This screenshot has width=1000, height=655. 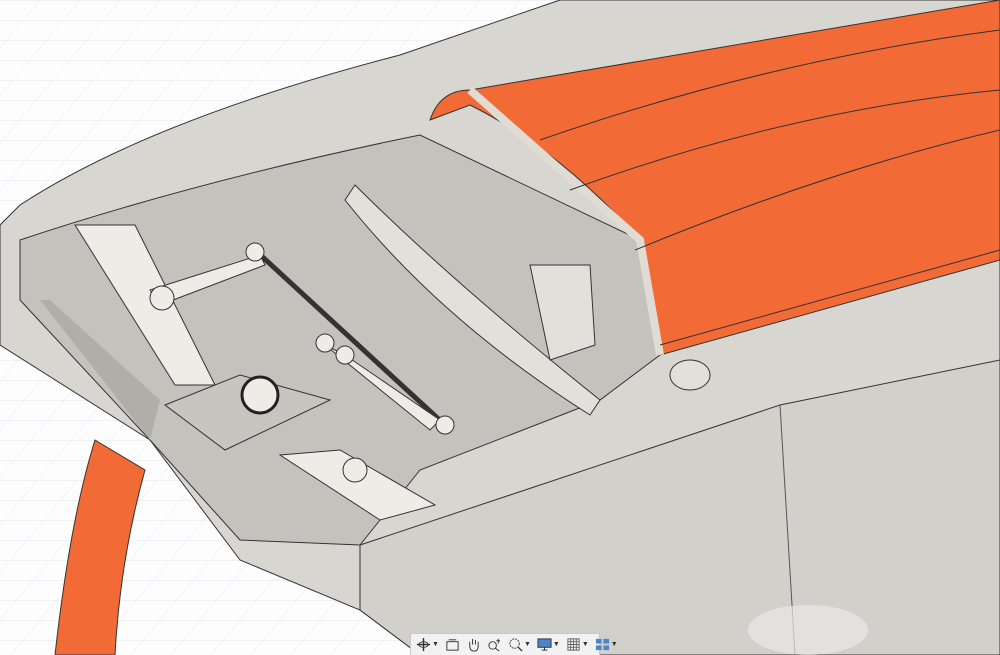 I want to click on display-settings-button: ▼, so click(x=548, y=645).